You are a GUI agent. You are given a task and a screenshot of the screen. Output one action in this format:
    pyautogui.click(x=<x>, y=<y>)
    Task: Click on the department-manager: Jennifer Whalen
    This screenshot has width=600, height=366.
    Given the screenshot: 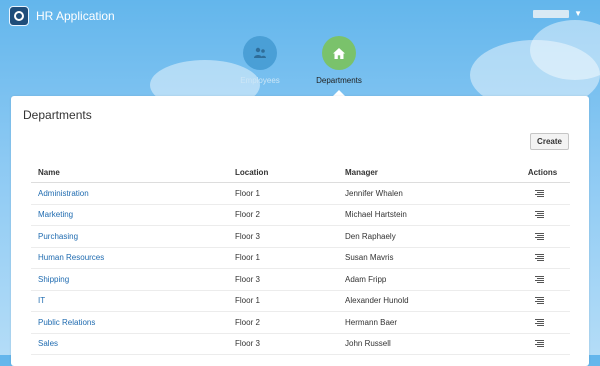 What is the action you would take?
    pyautogui.click(x=423, y=193)
    